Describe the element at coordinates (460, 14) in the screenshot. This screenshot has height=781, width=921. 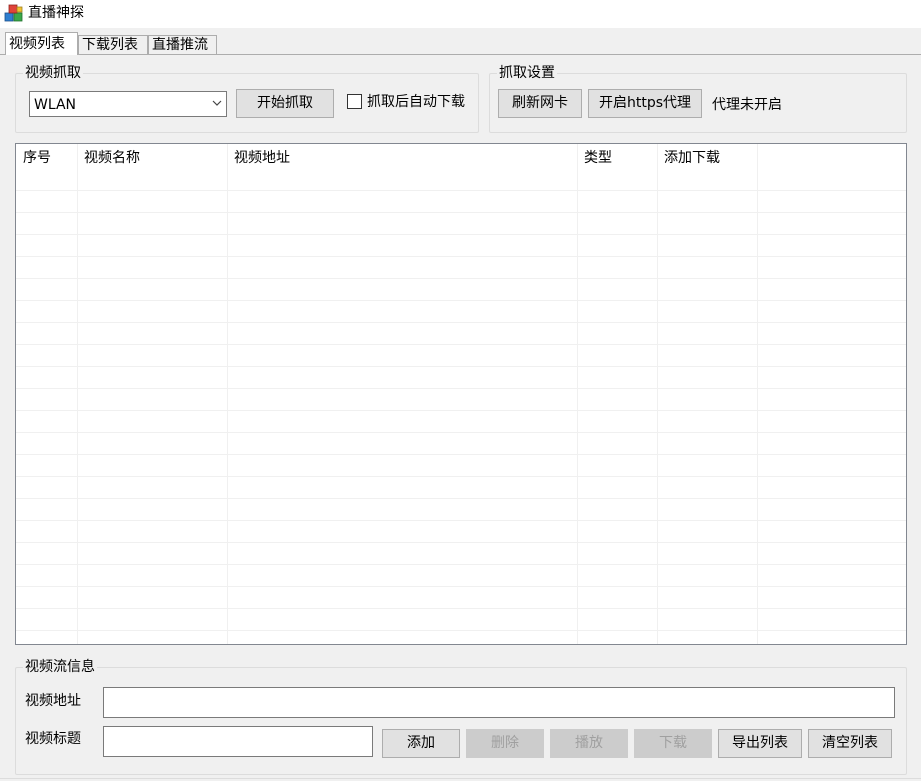
I see `title-bar: 直播神探` at that location.